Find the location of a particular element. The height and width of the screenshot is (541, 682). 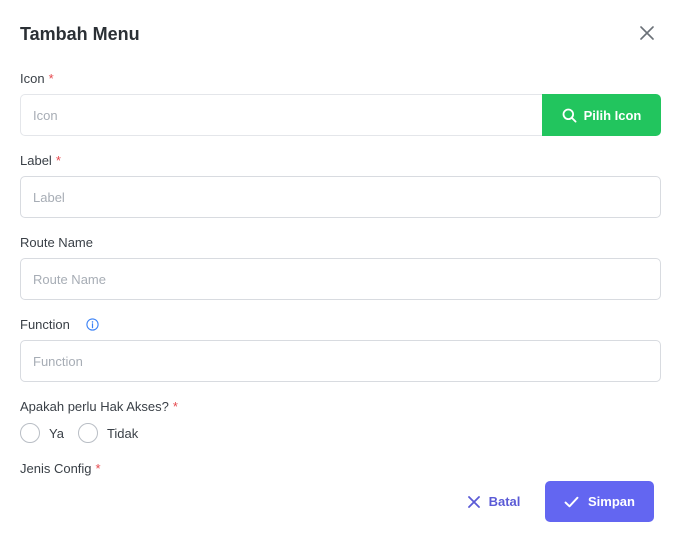

info-icon is located at coordinates (92, 324).